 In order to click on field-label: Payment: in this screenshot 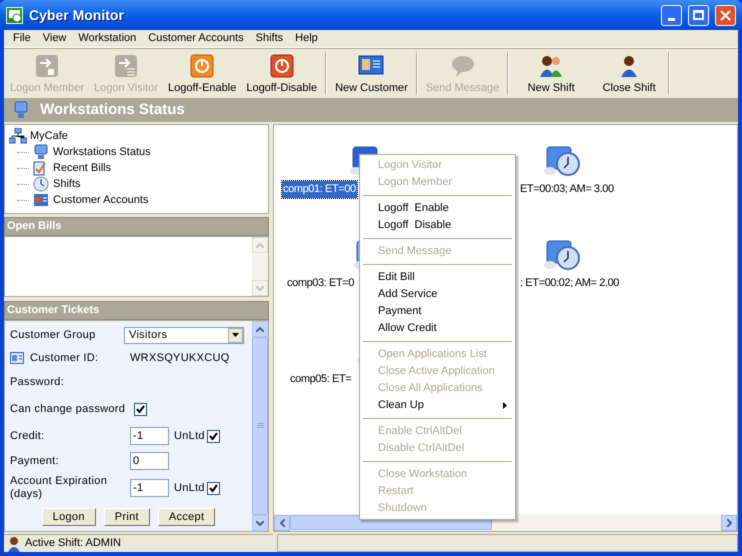, I will do `click(35, 461)`.